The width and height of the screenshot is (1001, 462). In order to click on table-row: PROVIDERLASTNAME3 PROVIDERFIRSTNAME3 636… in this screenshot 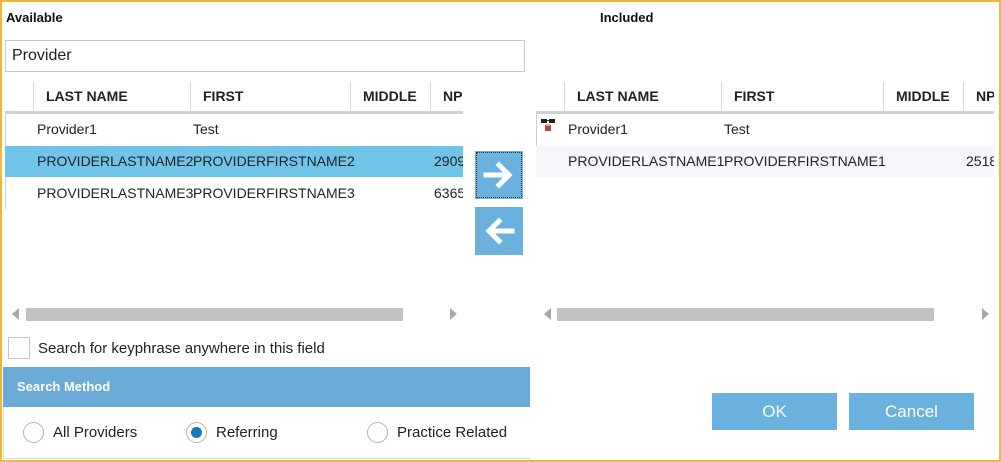, I will do `click(234, 193)`.